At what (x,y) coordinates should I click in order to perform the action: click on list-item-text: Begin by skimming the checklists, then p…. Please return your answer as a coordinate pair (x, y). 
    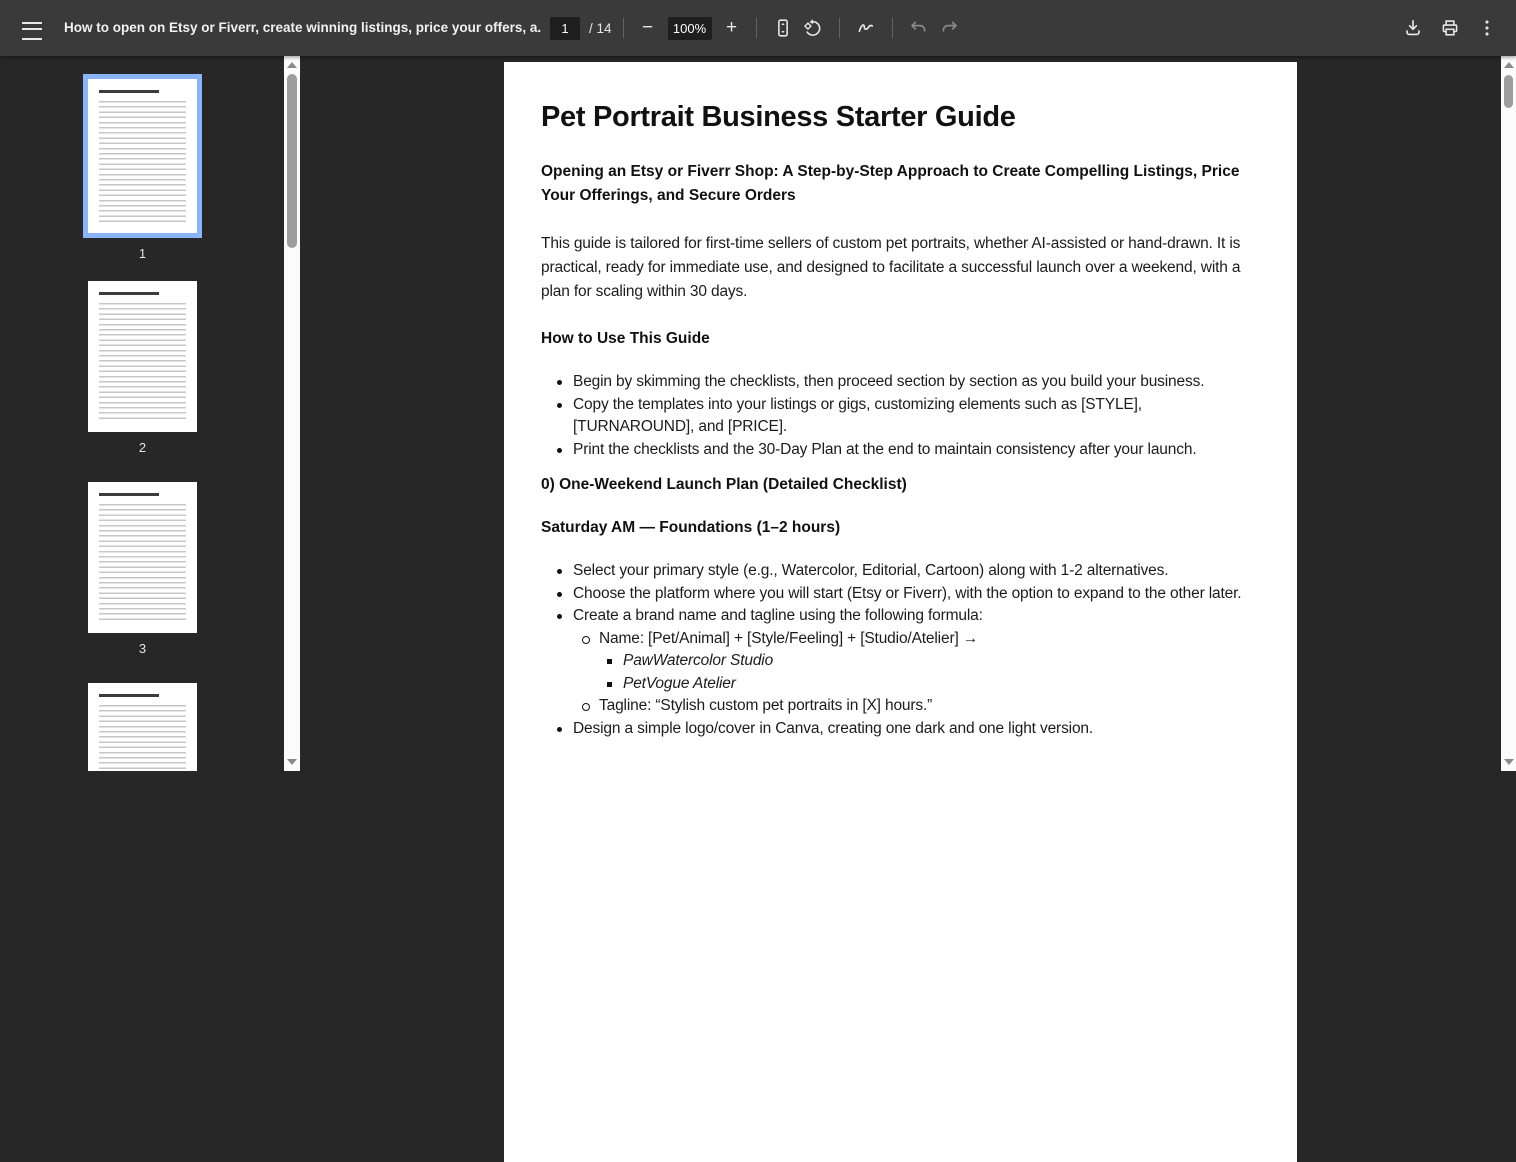
    Looking at the image, I should click on (889, 381).